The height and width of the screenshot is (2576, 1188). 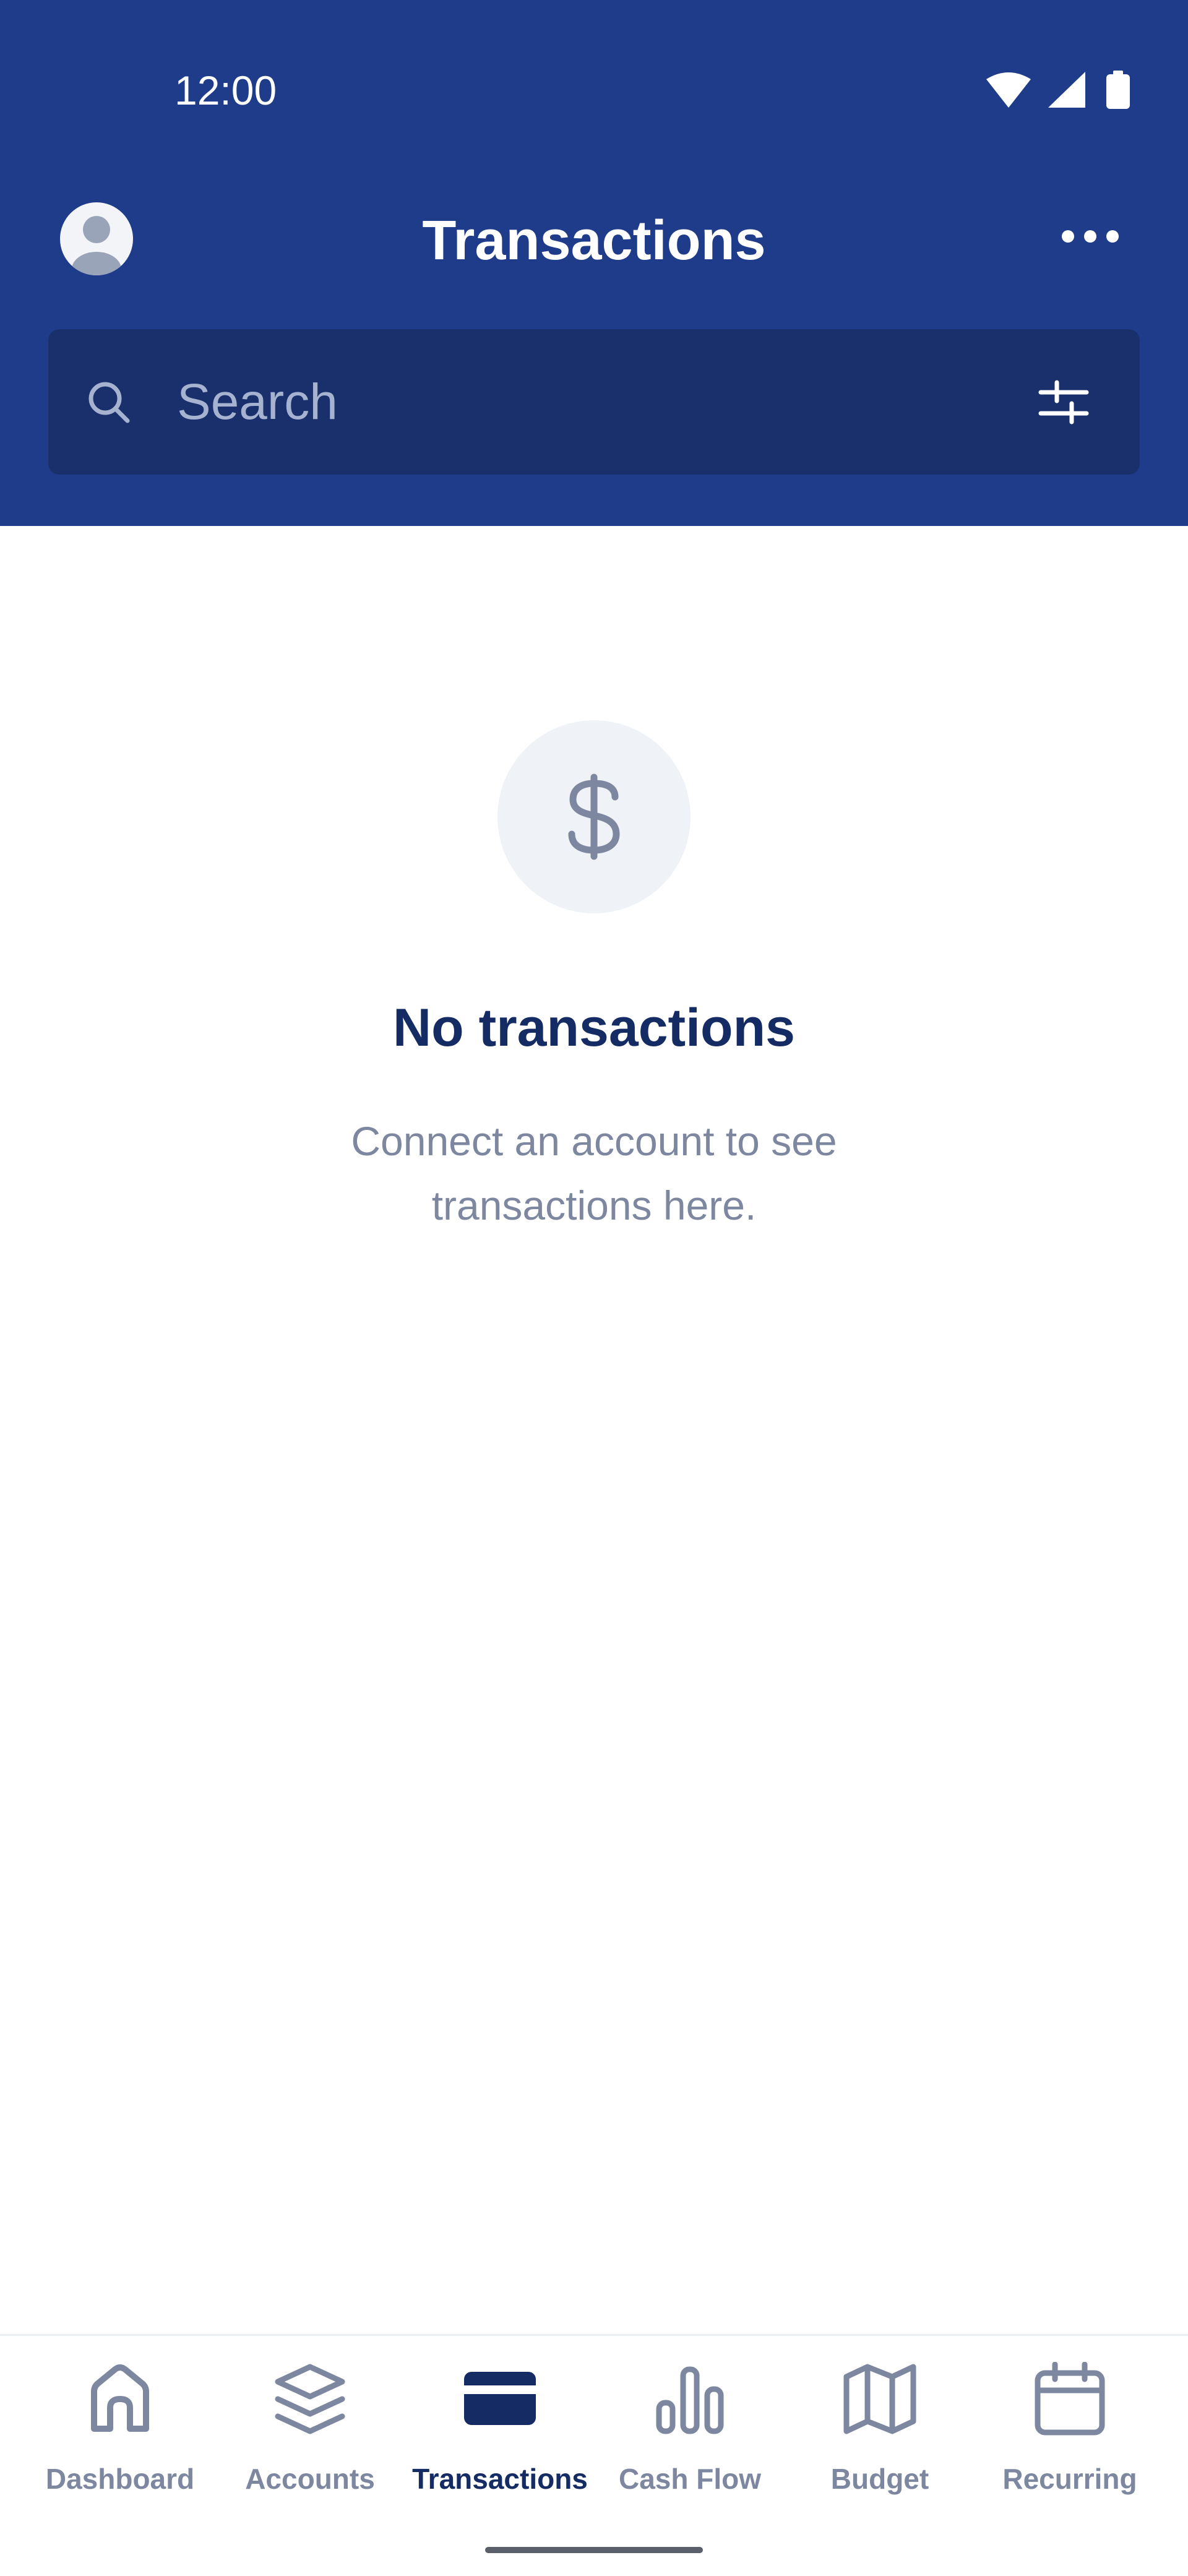 What do you see at coordinates (120, 2398) in the screenshot?
I see `home-icon` at bounding box center [120, 2398].